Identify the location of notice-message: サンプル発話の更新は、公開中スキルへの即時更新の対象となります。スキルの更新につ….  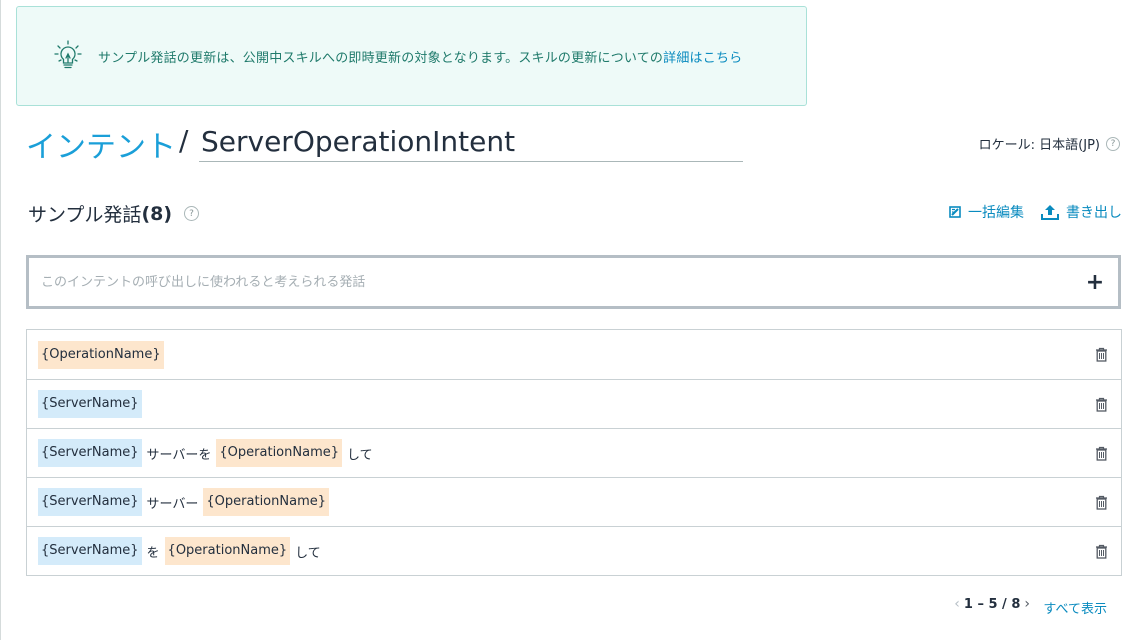
(381, 58).